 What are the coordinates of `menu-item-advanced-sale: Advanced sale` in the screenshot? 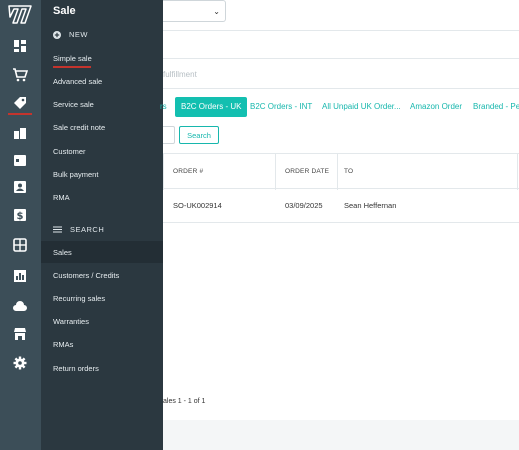 It's located at (77, 81).